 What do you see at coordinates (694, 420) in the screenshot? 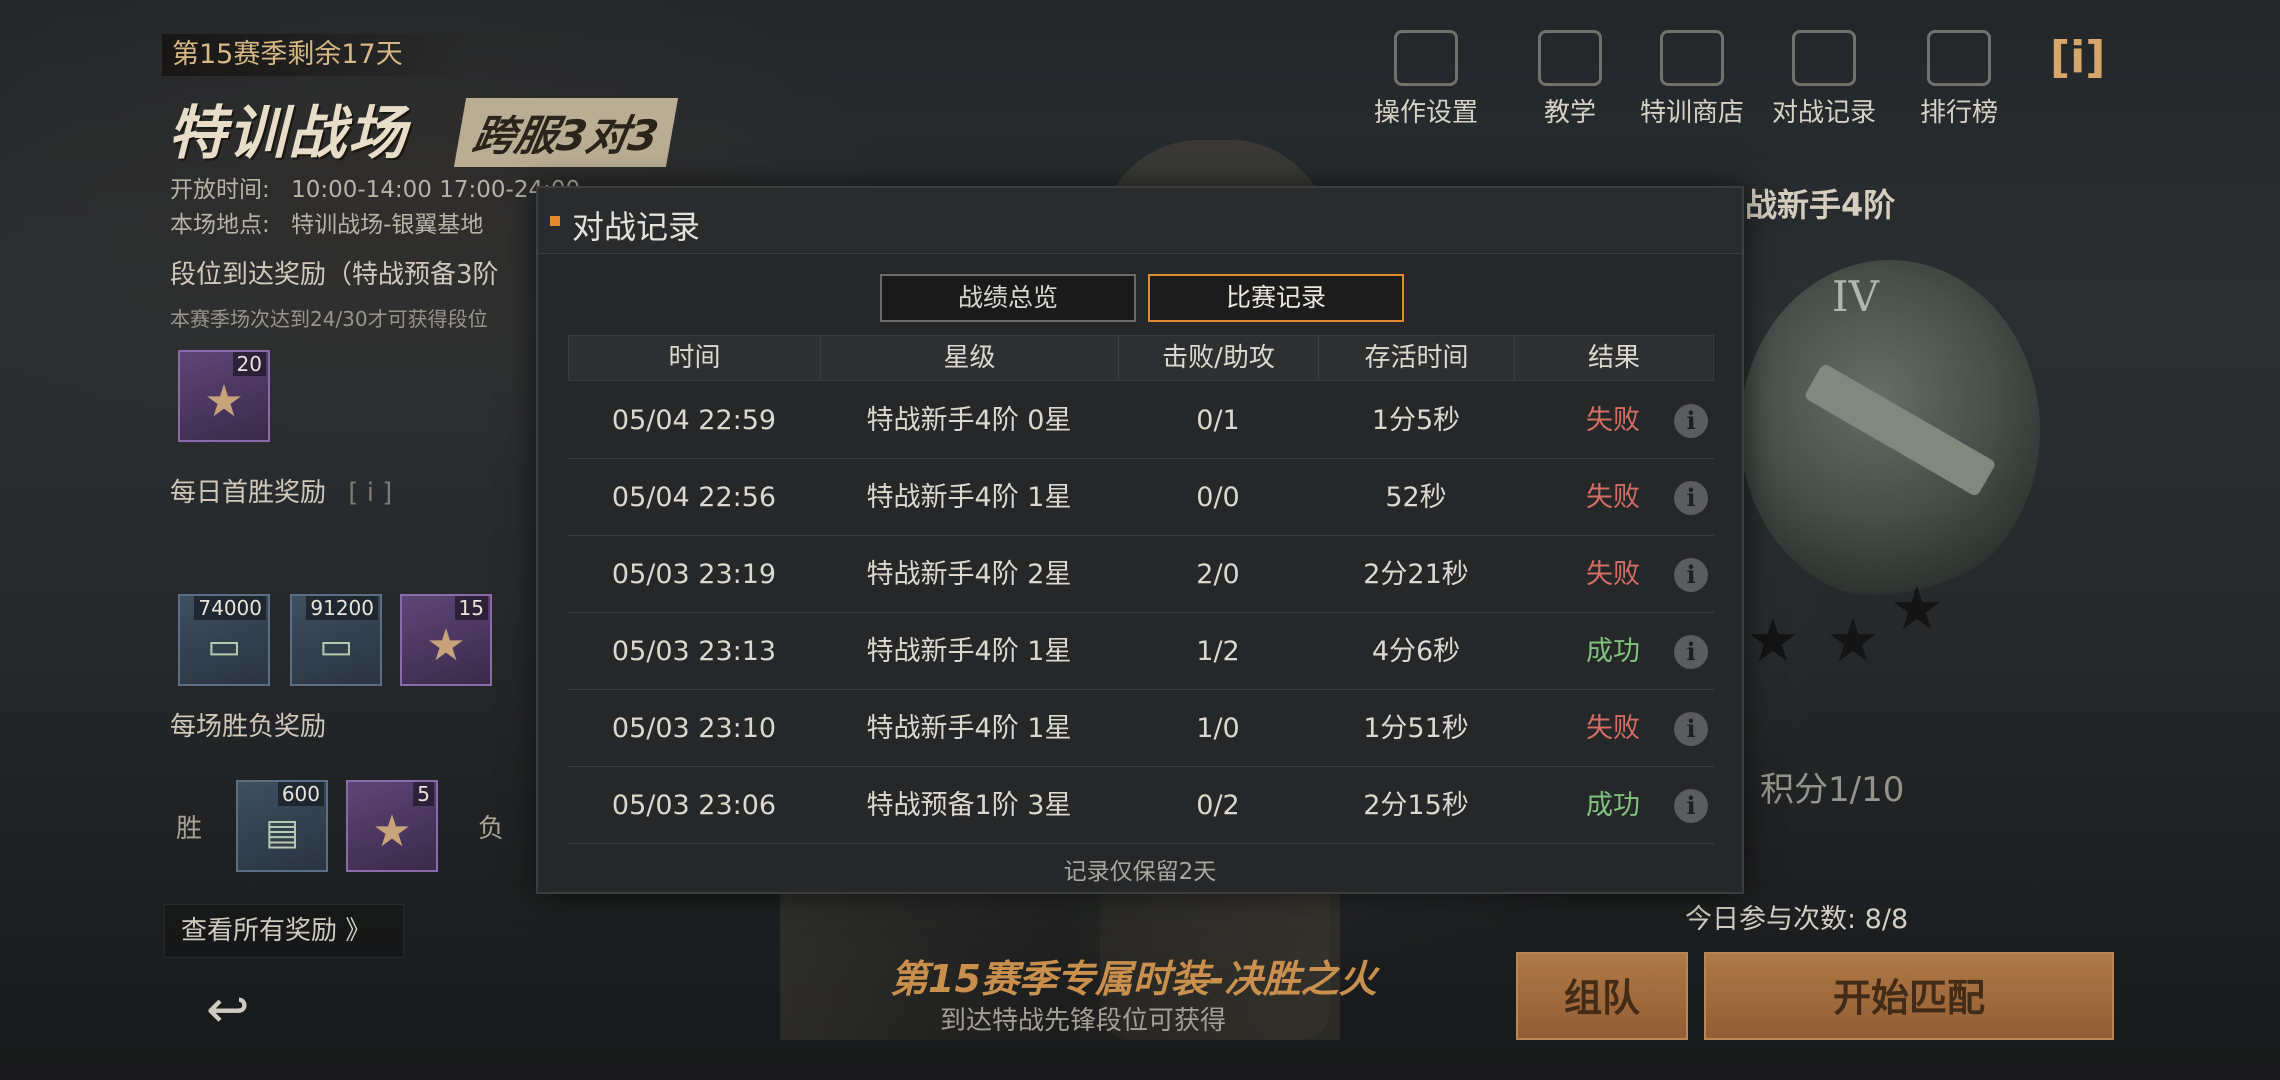
I see `cell-time: 05/04 22:59` at bounding box center [694, 420].